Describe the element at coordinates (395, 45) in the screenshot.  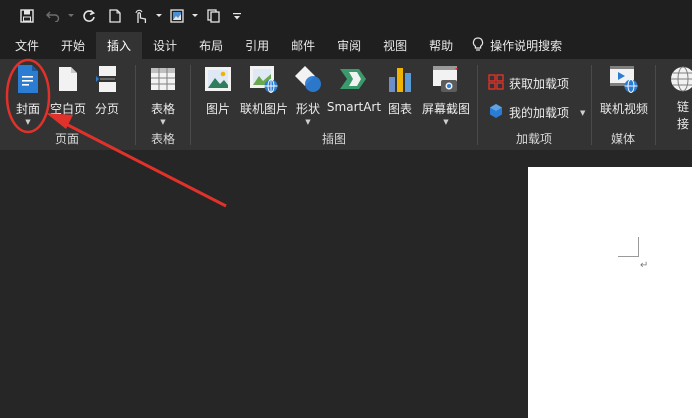
I see `tab-view: 视图` at that location.